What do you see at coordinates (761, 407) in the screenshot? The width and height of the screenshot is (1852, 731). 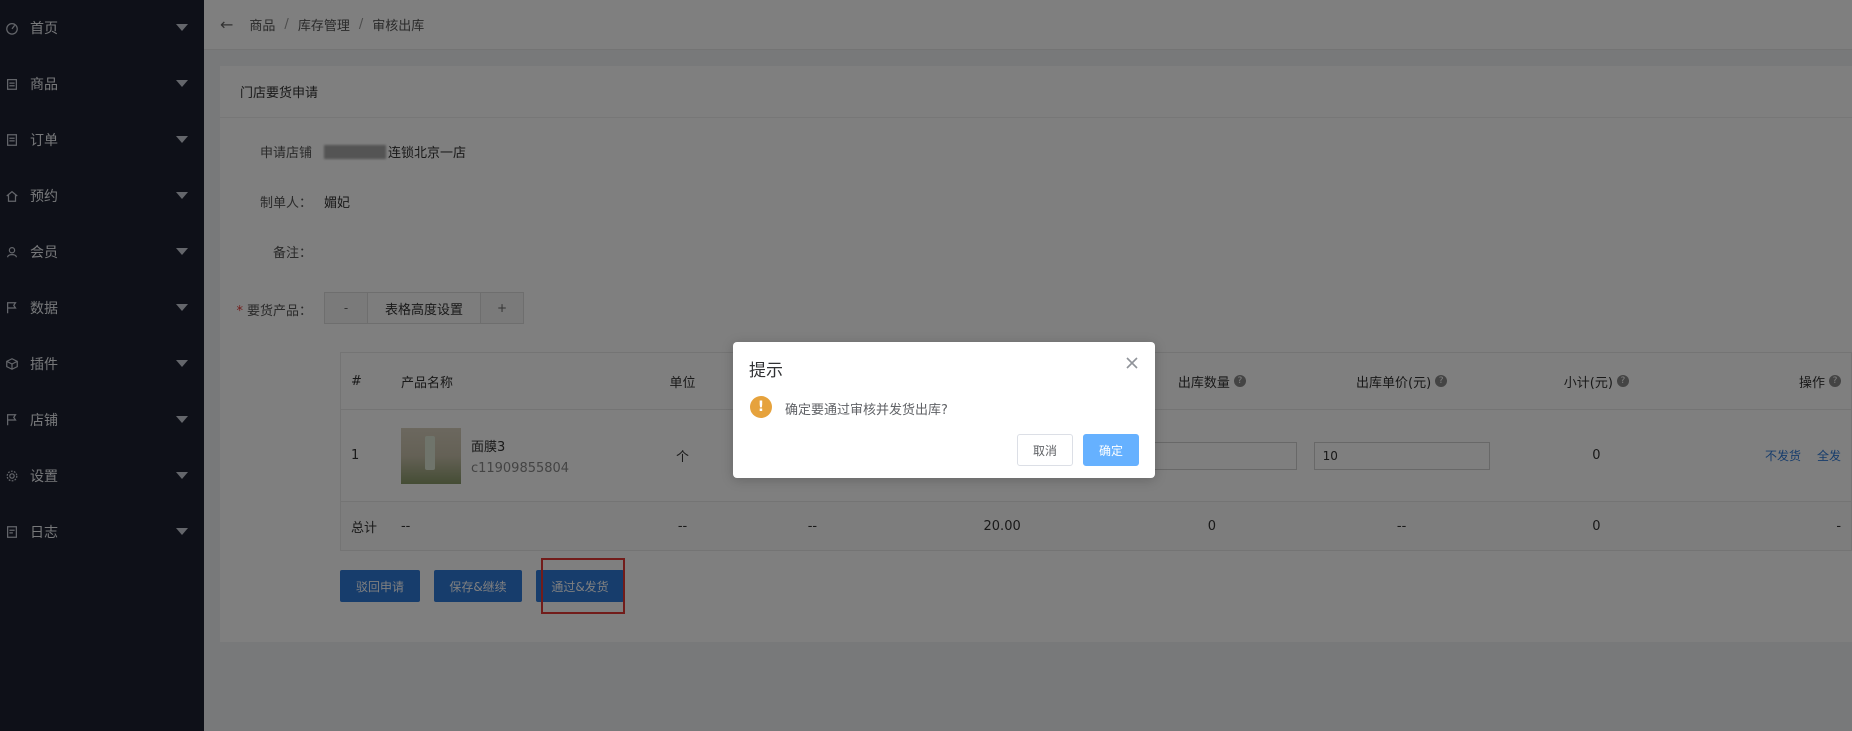 I see `warning-icon: !` at bounding box center [761, 407].